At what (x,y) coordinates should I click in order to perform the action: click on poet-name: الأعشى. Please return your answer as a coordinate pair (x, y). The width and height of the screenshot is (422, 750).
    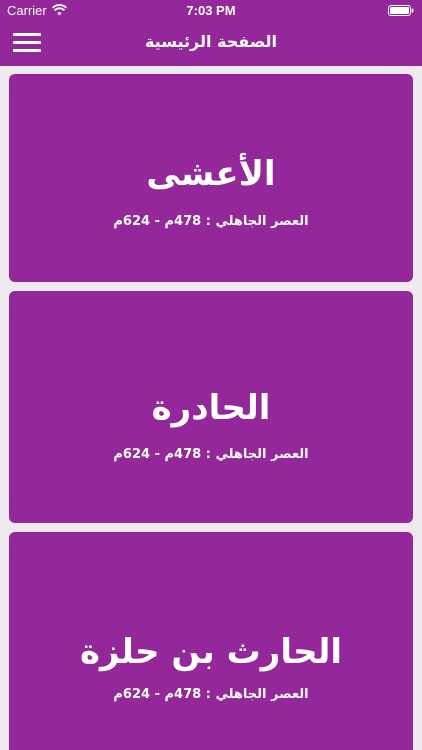
    Looking at the image, I should click on (211, 174).